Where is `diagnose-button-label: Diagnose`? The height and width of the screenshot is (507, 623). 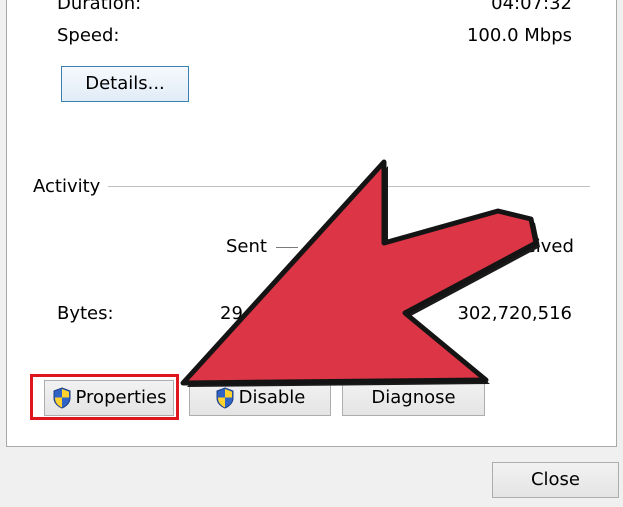 diagnose-button-label: Diagnose is located at coordinates (413, 397).